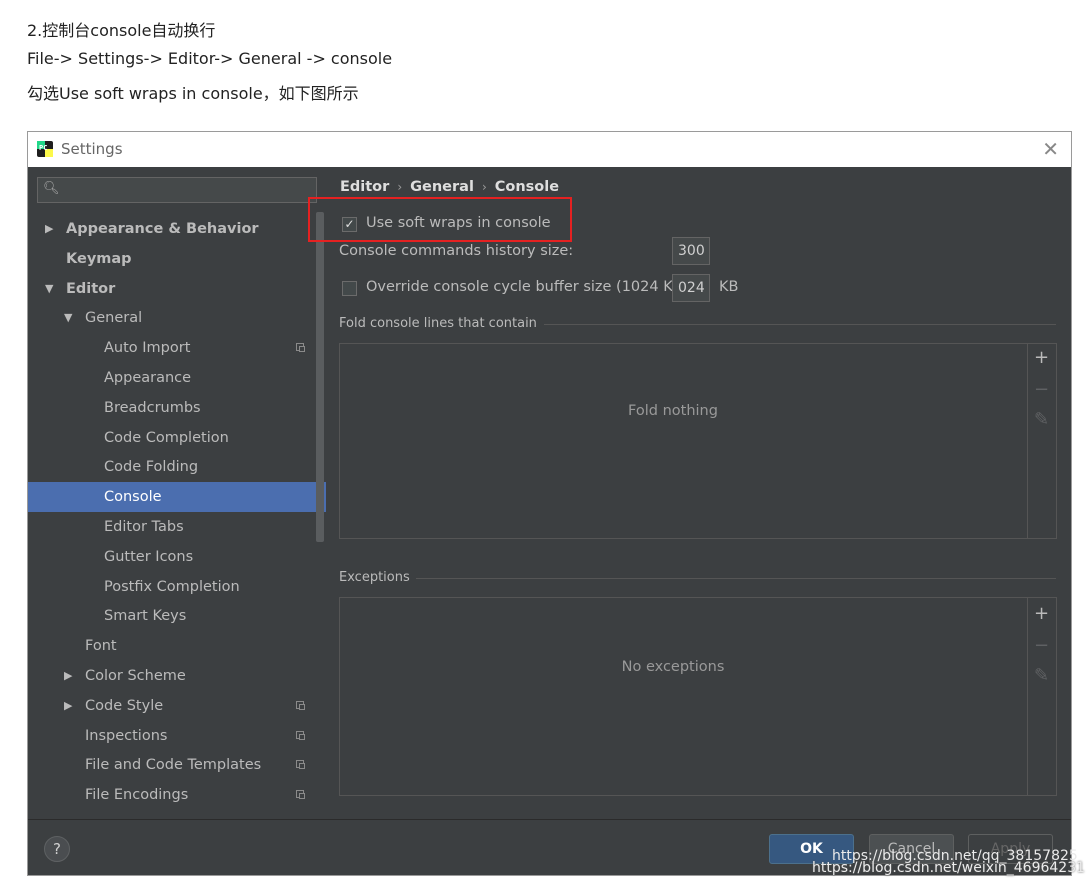  What do you see at coordinates (148, 378) in the screenshot?
I see `tree-item-label: Appearance` at bounding box center [148, 378].